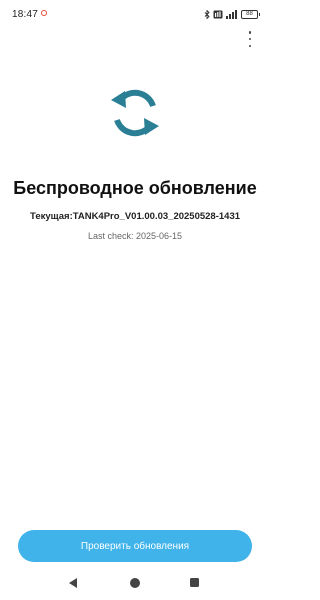 This screenshot has height=600, width=320. Describe the element at coordinates (135, 236) in the screenshot. I see `last-check-text: Last check: 2025-06-15` at that location.